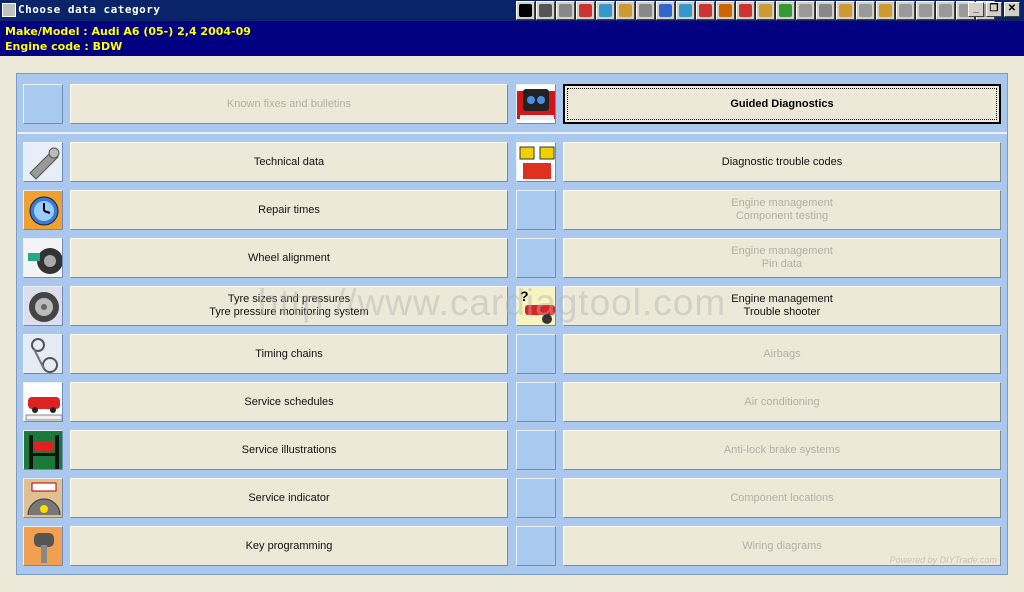  I want to click on service-car-icon, so click(43, 402).